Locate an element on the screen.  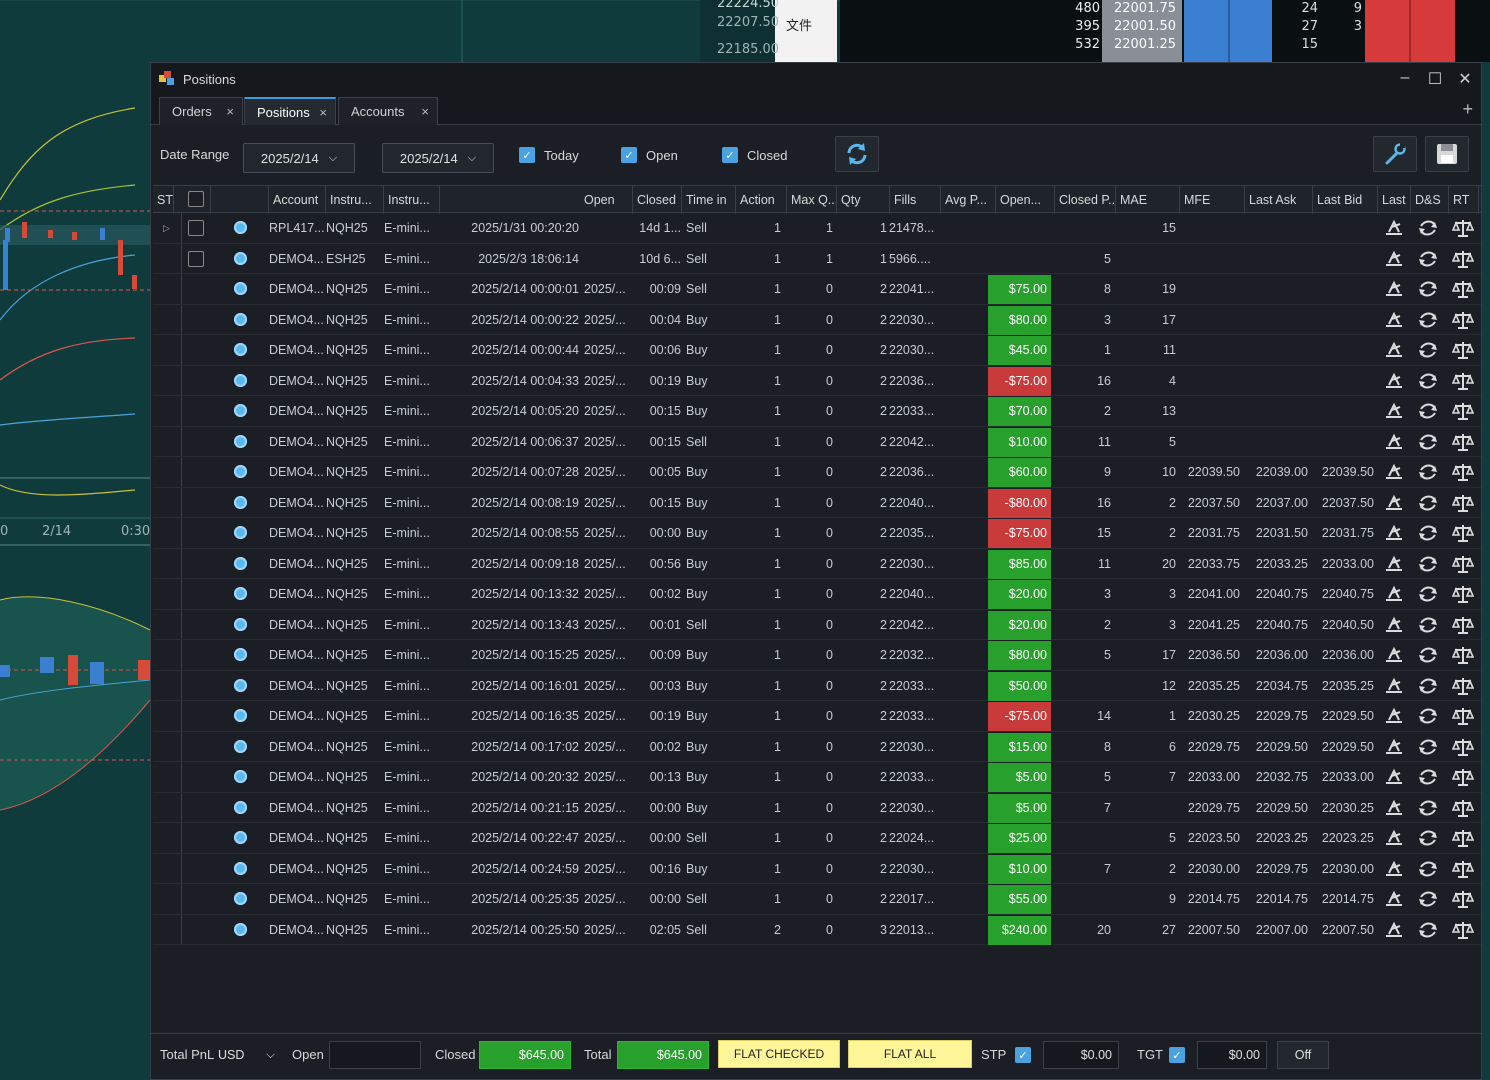
select-all-checkbox is located at coordinates (196, 199).